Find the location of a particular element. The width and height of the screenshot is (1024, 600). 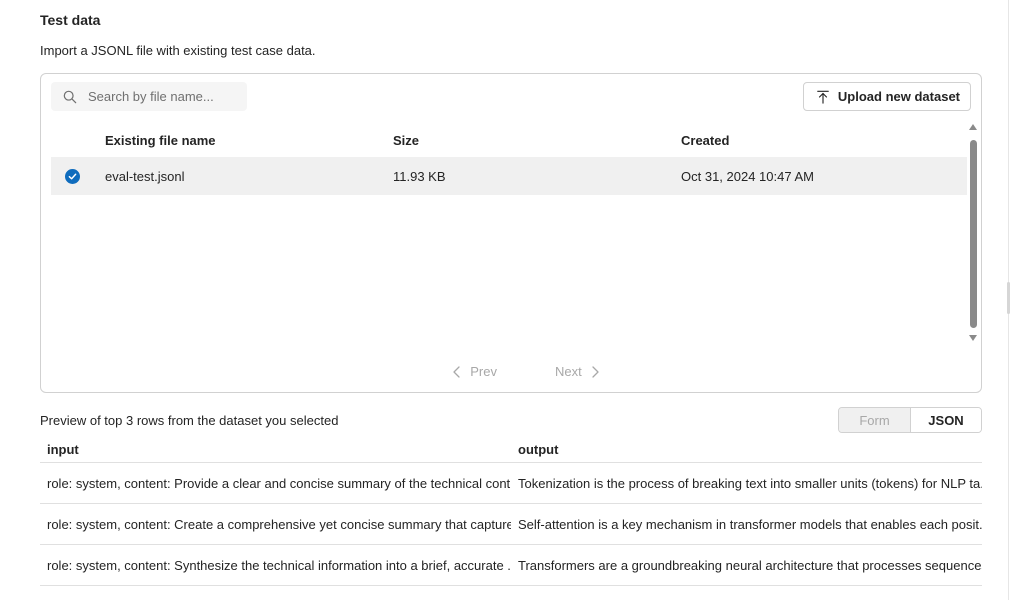

scroll-down-arrow is located at coordinates (973, 338).